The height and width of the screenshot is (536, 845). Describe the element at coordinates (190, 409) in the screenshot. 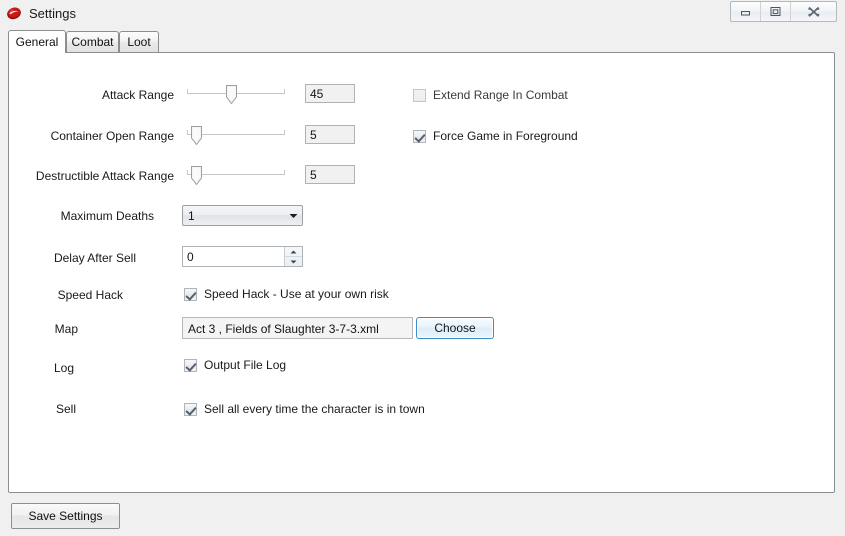

I see `sell-all-in-town-checkbox` at that location.